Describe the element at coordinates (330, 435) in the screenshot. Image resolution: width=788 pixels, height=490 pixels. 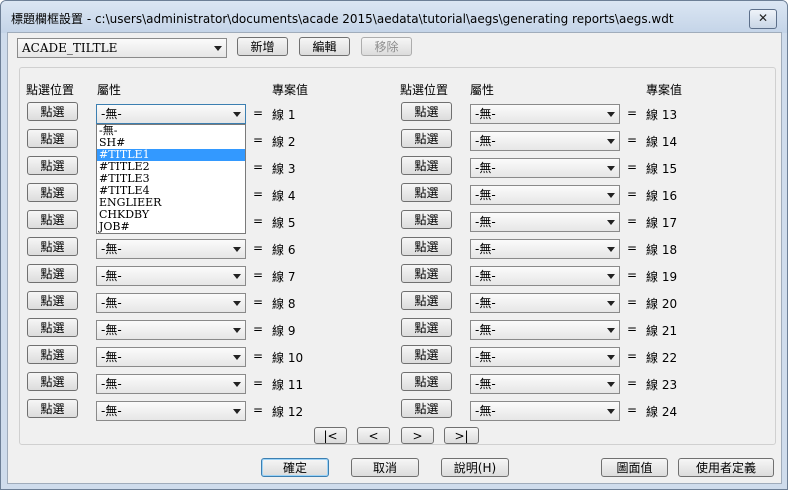
I see `first-page-button: |<` at that location.